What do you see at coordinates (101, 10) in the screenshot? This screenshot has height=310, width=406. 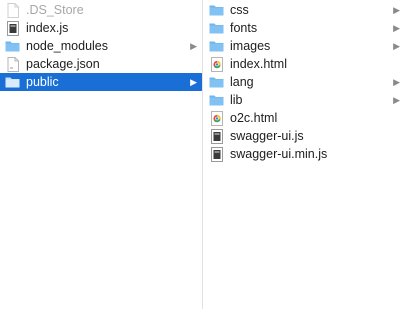 I see `file-row-ds-store: .DS_Store` at bounding box center [101, 10].